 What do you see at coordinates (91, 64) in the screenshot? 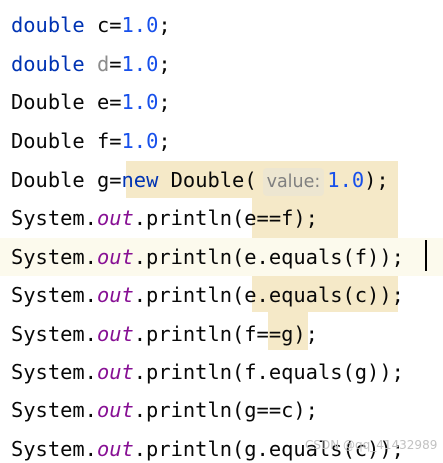
I see `code-line-2: double d=1.0;` at bounding box center [91, 64].